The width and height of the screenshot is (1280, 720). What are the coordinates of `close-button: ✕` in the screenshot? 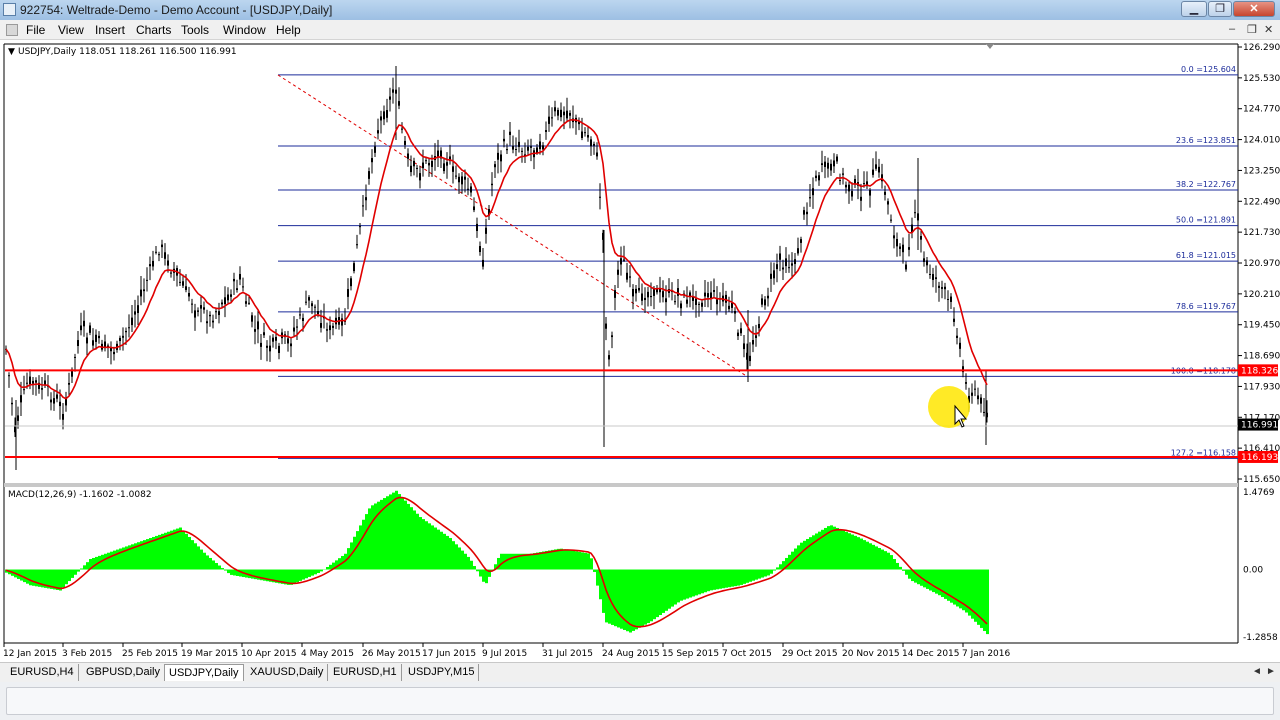 It's located at (1254, 9).